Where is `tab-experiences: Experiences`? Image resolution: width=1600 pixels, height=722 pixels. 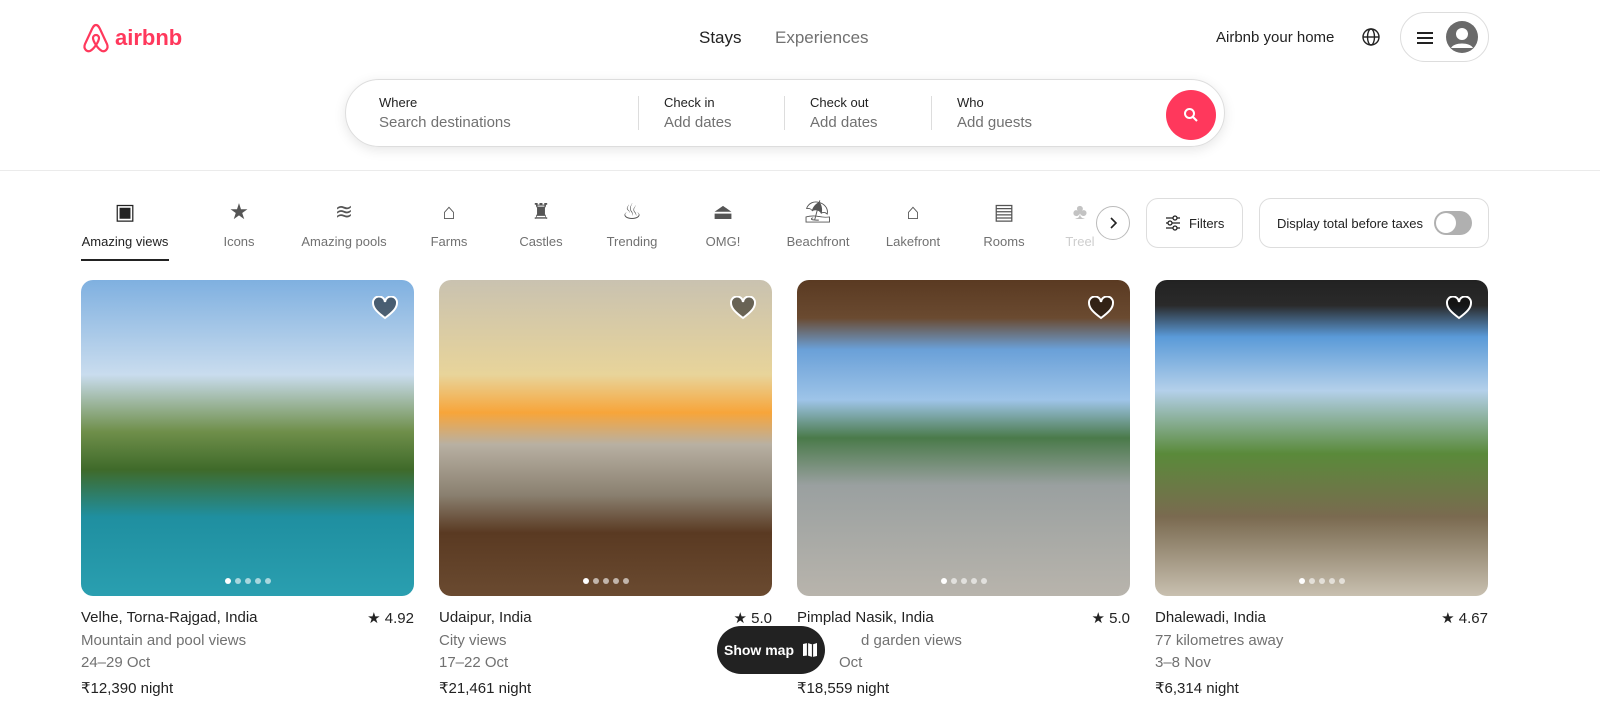 tab-experiences: Experiences is located at coordinates (822, 38).